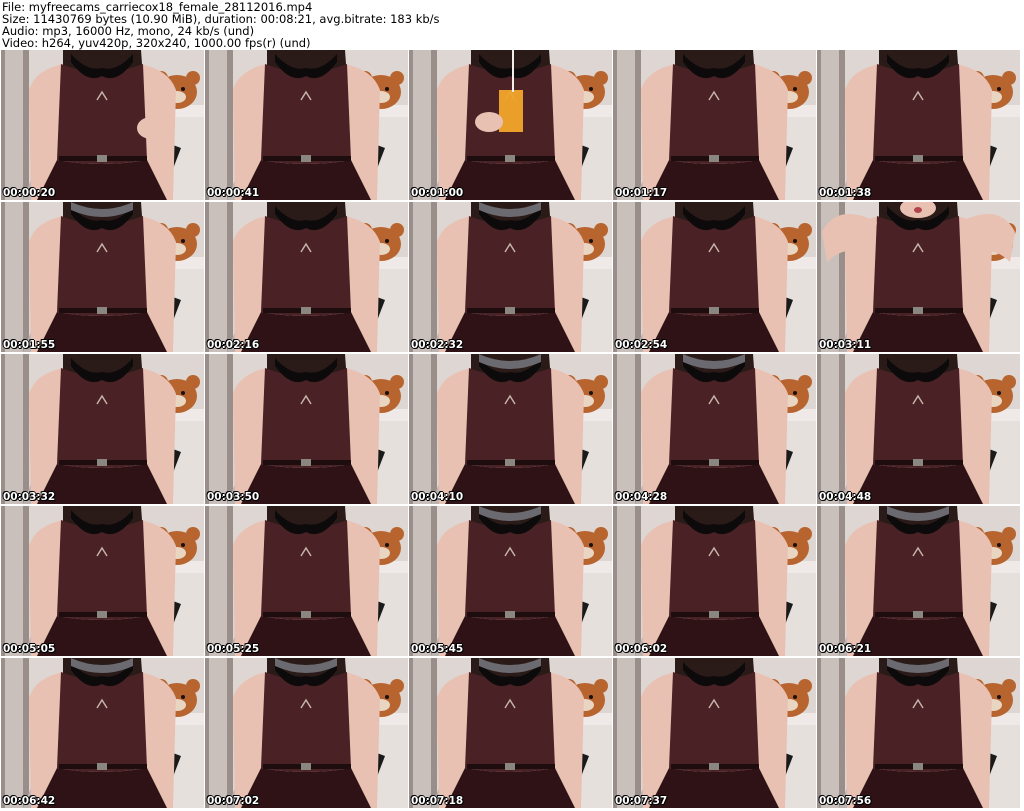 This screenshot has width=1024, height=811. Describe the element at coordinates (29, 497) in the screenshot. I see `thumbnail-timestamp: 00:03:32` at that location.